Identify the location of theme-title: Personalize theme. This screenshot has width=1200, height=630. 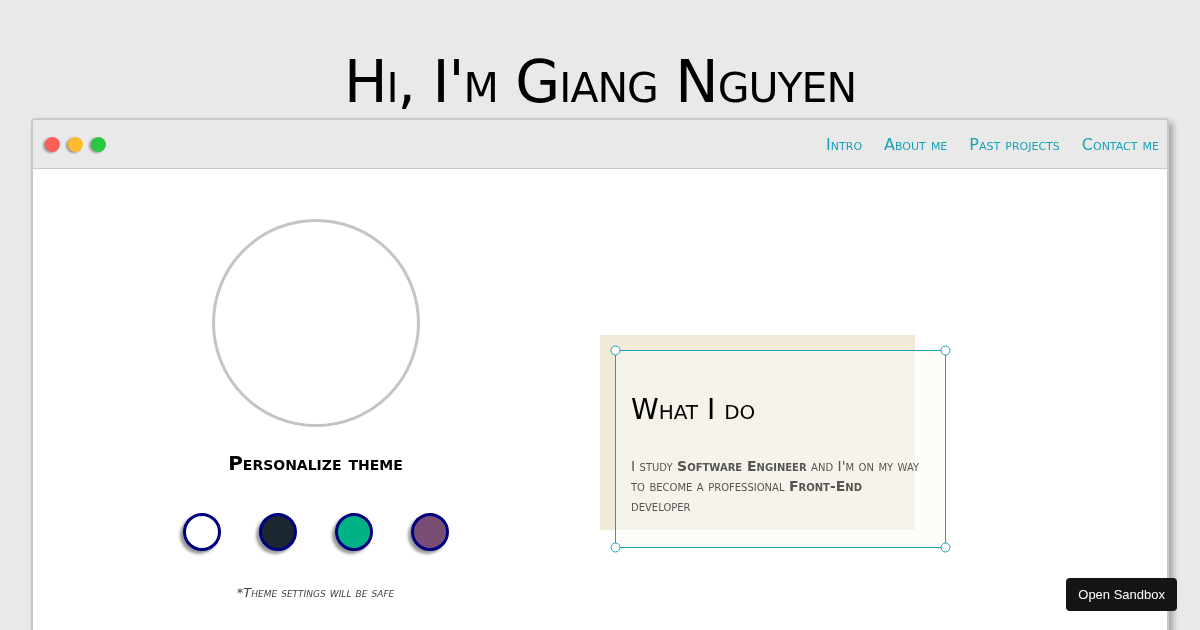
(315, 463).